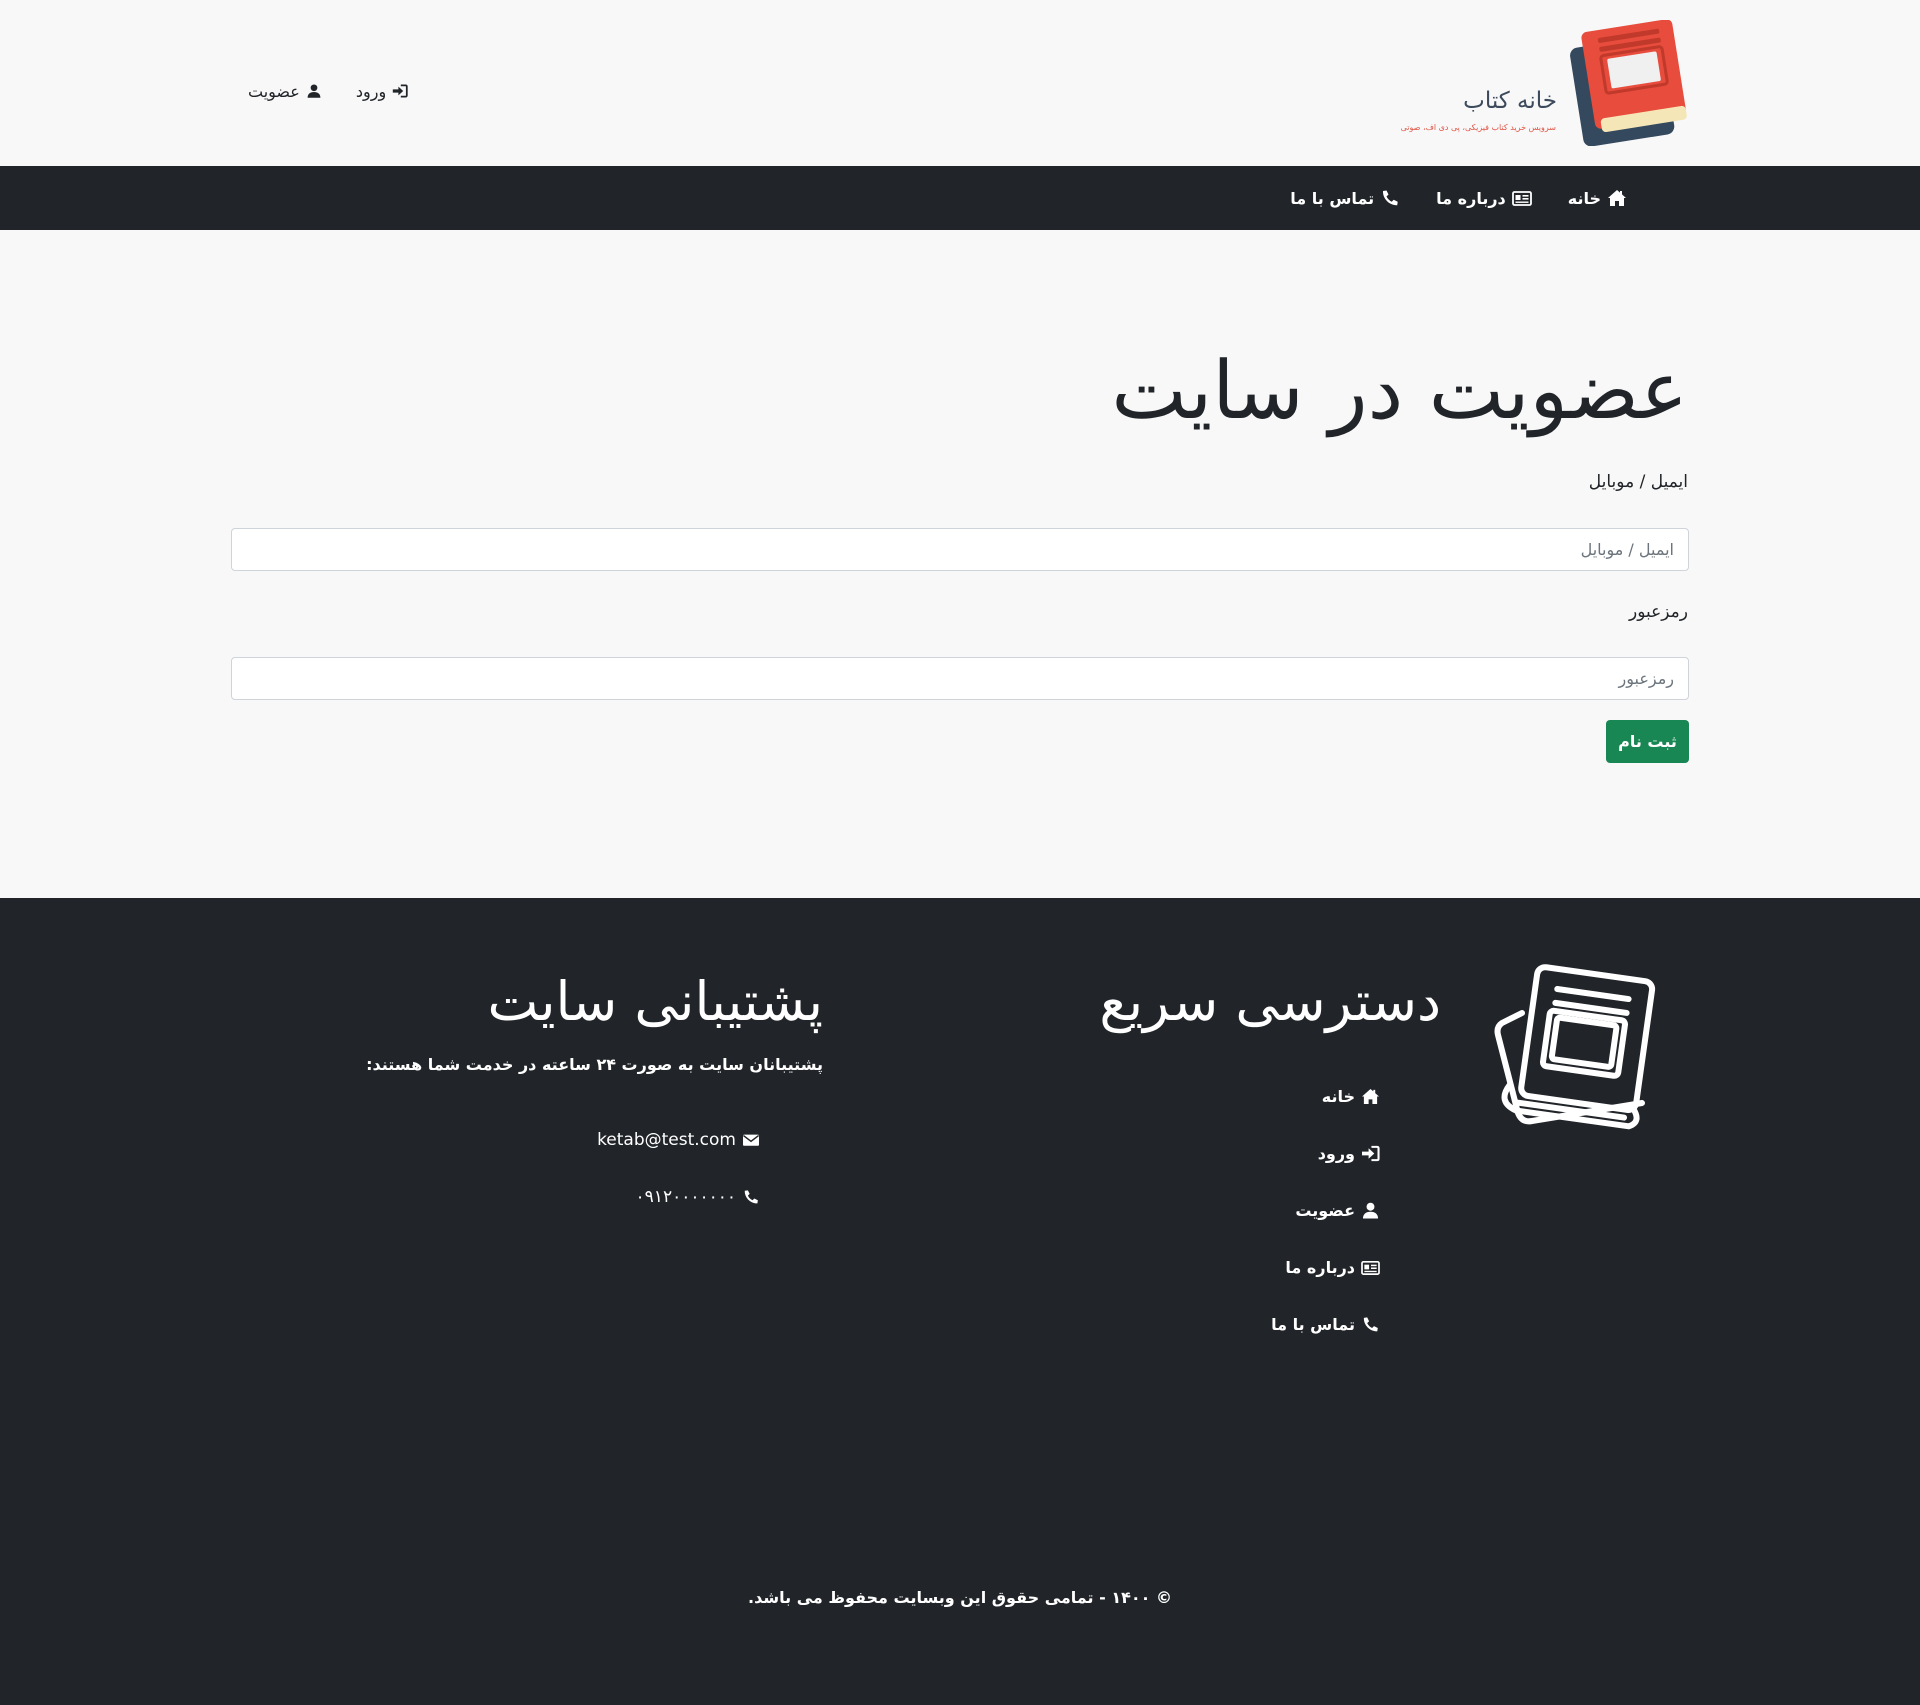  Describe the element at coordinates (685, 1197) in the screenshot. I see `support-phone-value: ۰۹۱۲۰۰۰۰۰۰۰` at that location.